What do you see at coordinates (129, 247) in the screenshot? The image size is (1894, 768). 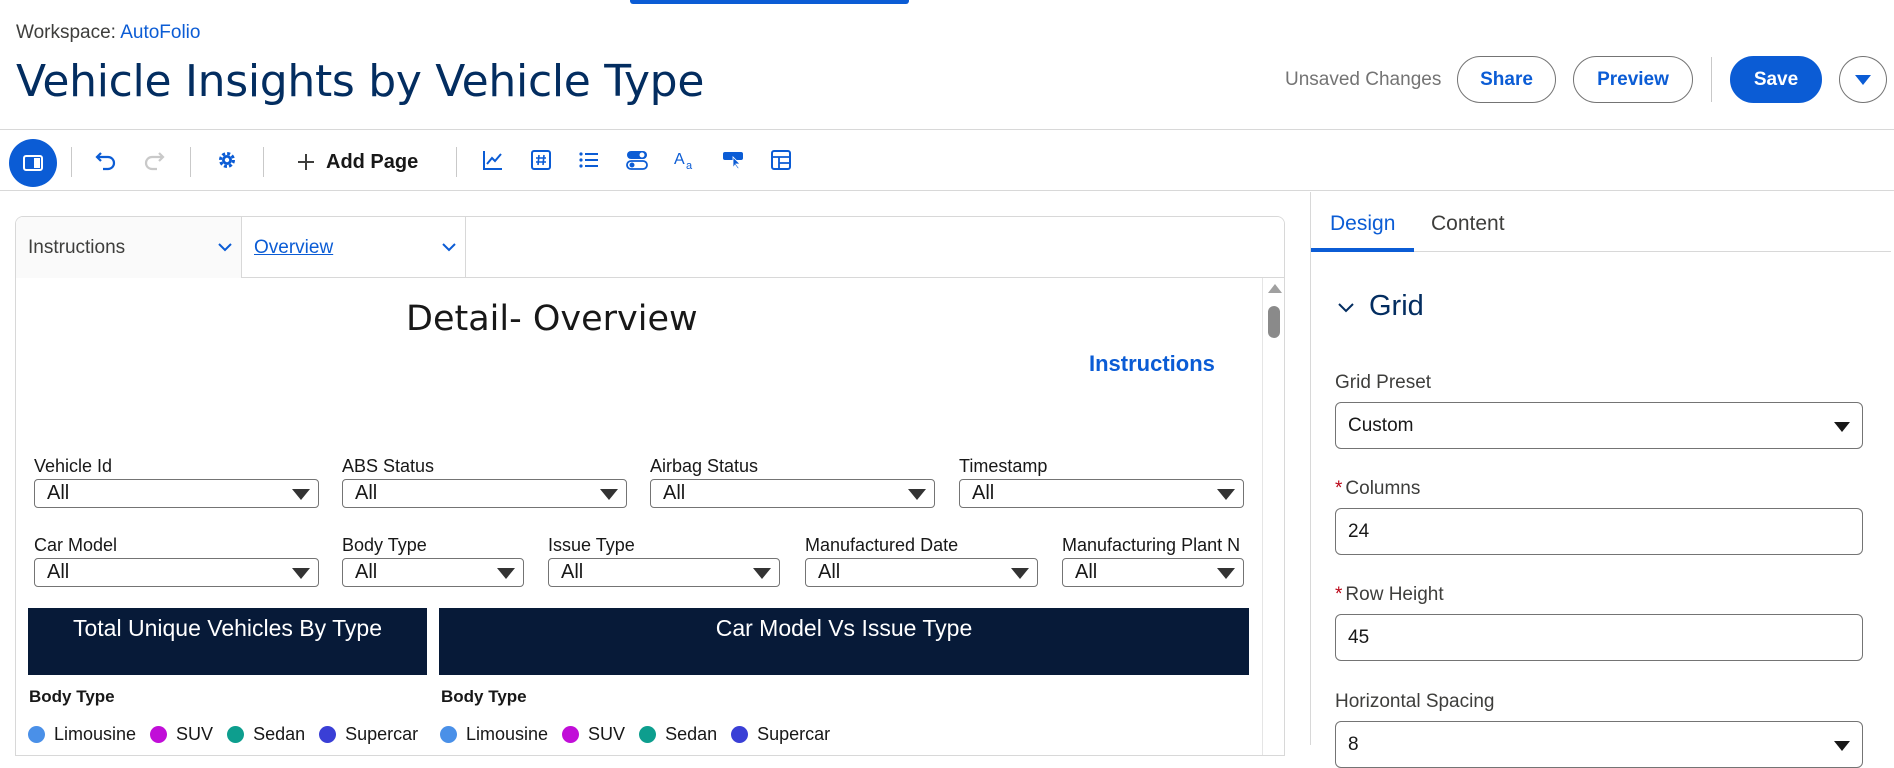 I see `tab-instructions: Instructions` at bounding box center [129, 247].